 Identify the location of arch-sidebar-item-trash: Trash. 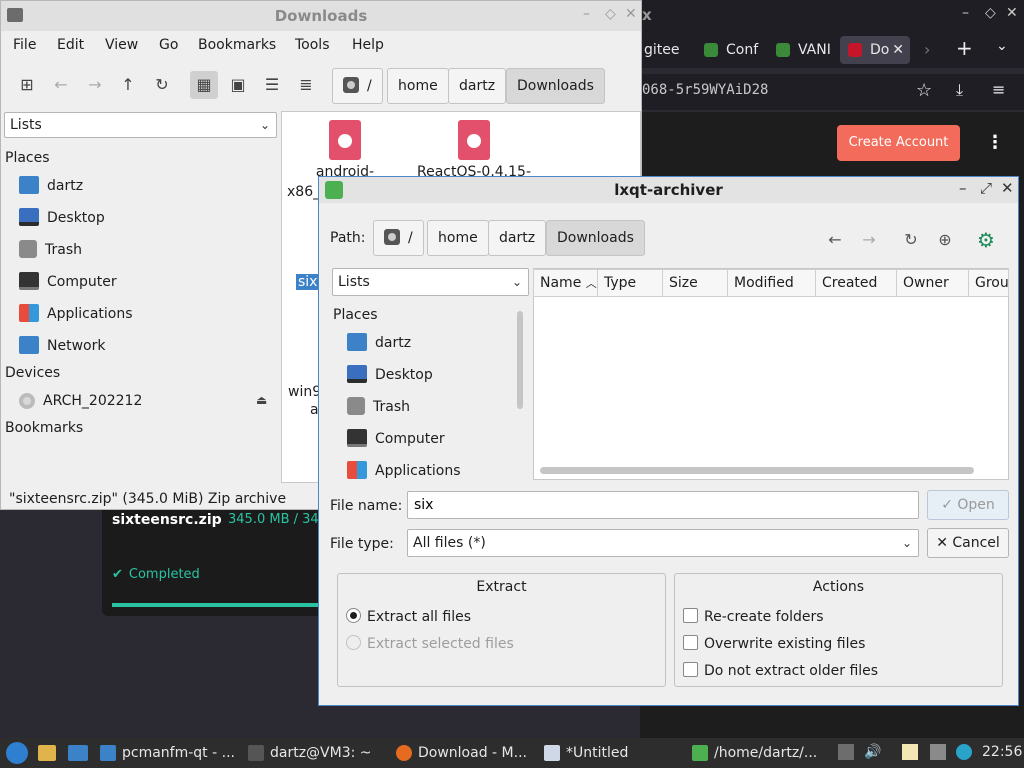
(378, 407).